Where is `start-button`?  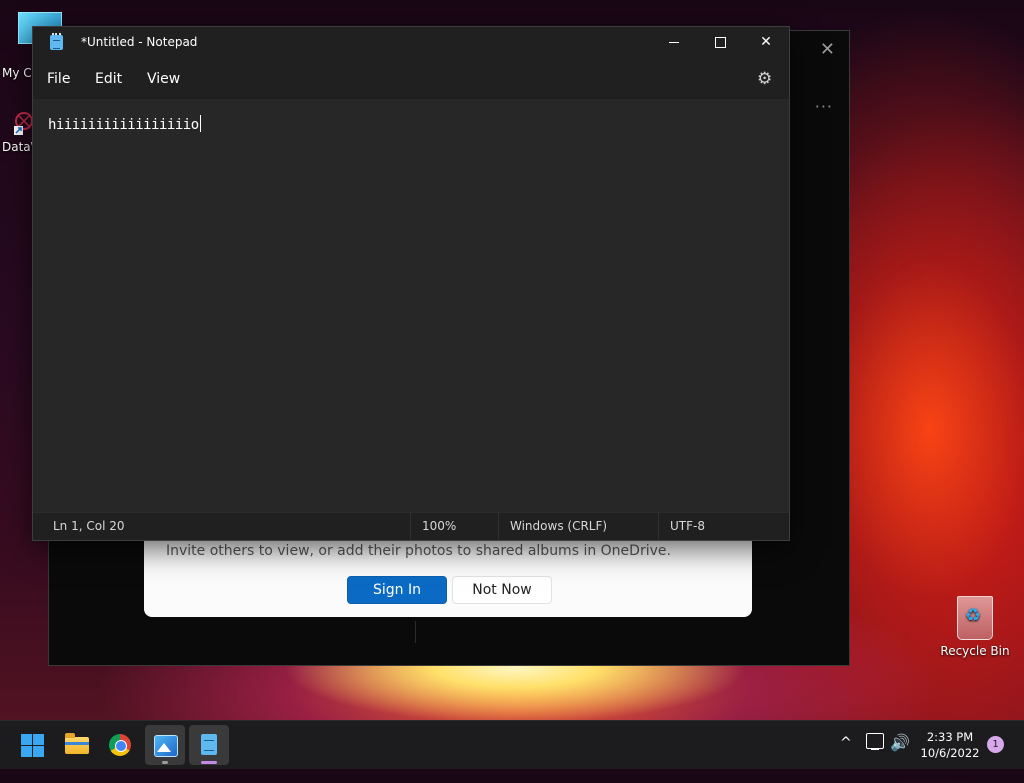
start-button is located at coordinates (32, 745).